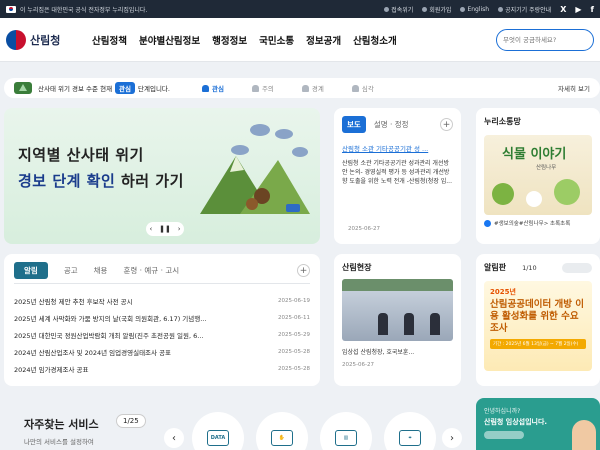 This screenshot has width=600, height=450. Describe the element at coordinates (312, 88) in the screenshot. I see `level-alert: 경계` at that location.